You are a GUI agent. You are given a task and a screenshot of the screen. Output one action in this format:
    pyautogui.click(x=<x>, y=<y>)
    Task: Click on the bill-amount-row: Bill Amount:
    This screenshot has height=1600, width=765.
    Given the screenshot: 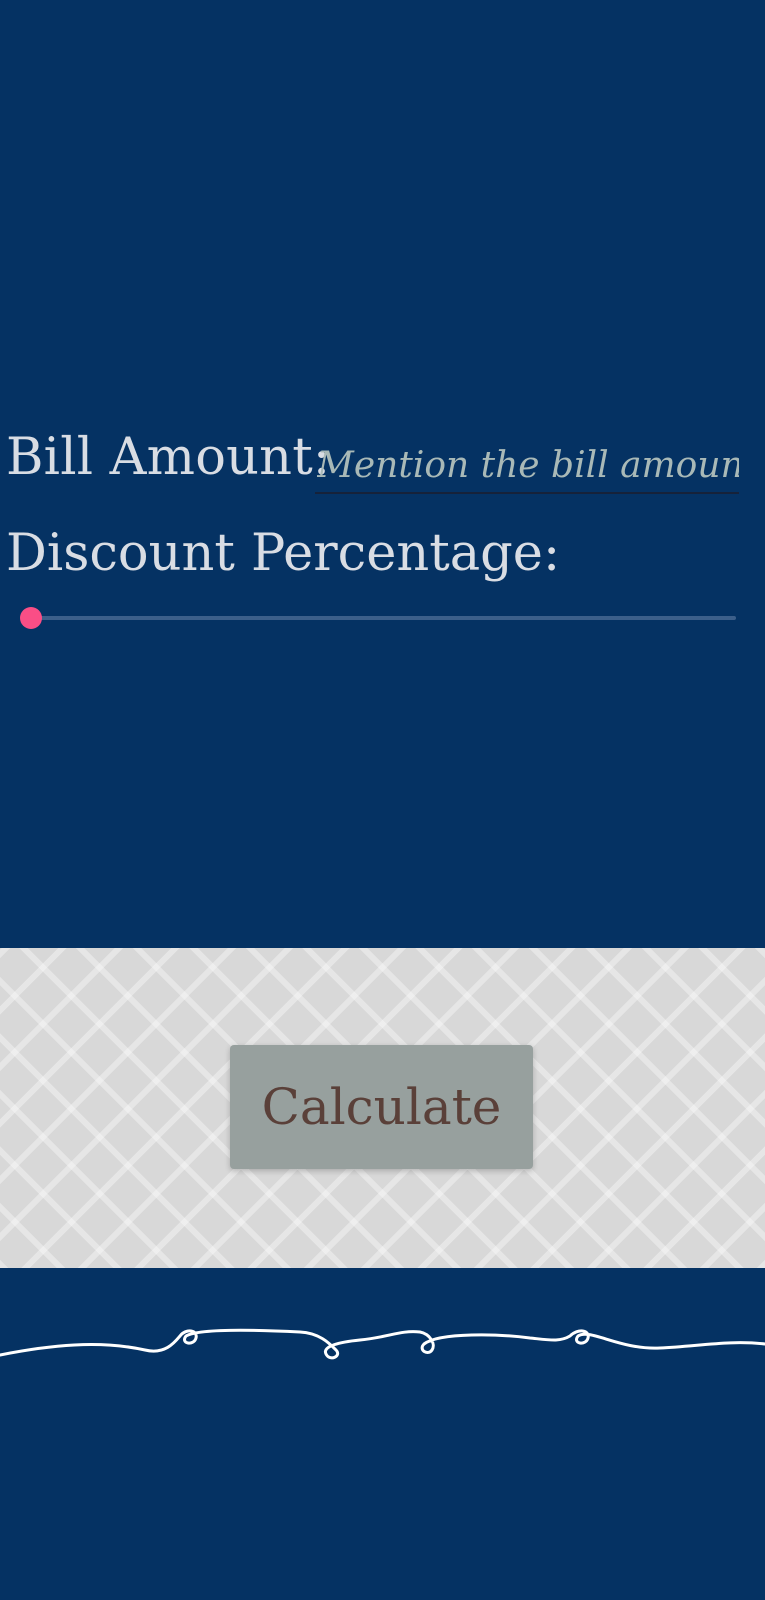 What is the action you would take?
    pyautogui.click(x=168, y=458)
    